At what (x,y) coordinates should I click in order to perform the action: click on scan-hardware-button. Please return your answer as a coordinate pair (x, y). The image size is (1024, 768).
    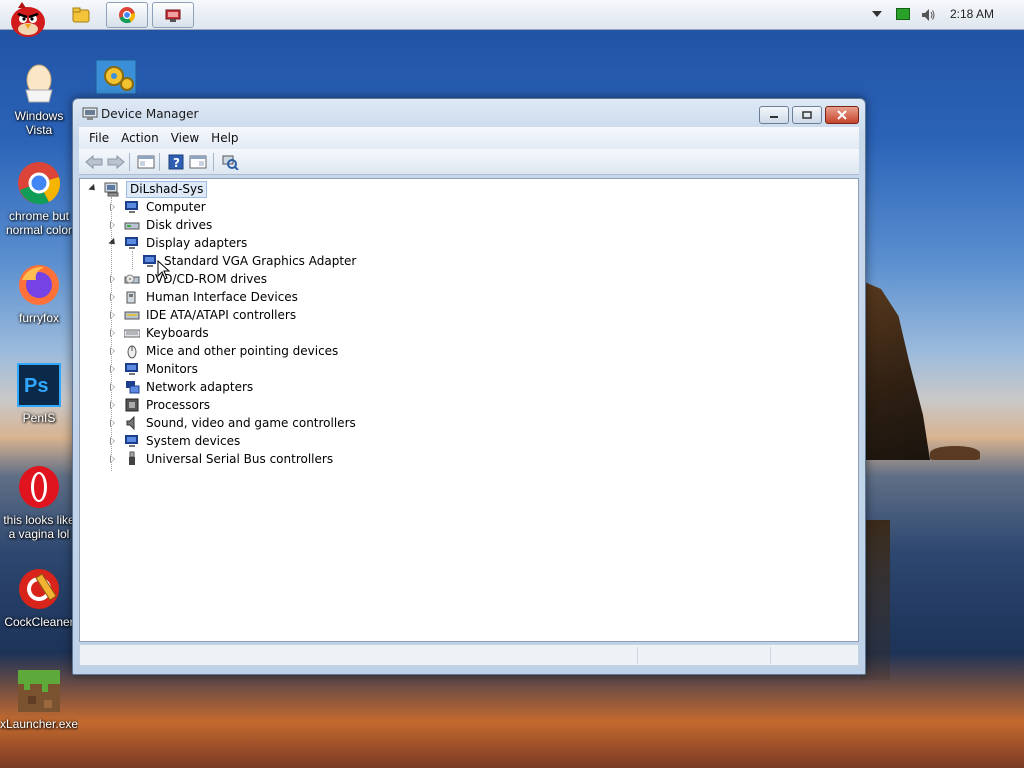
    Looking at the image, I should click on (230, 162).